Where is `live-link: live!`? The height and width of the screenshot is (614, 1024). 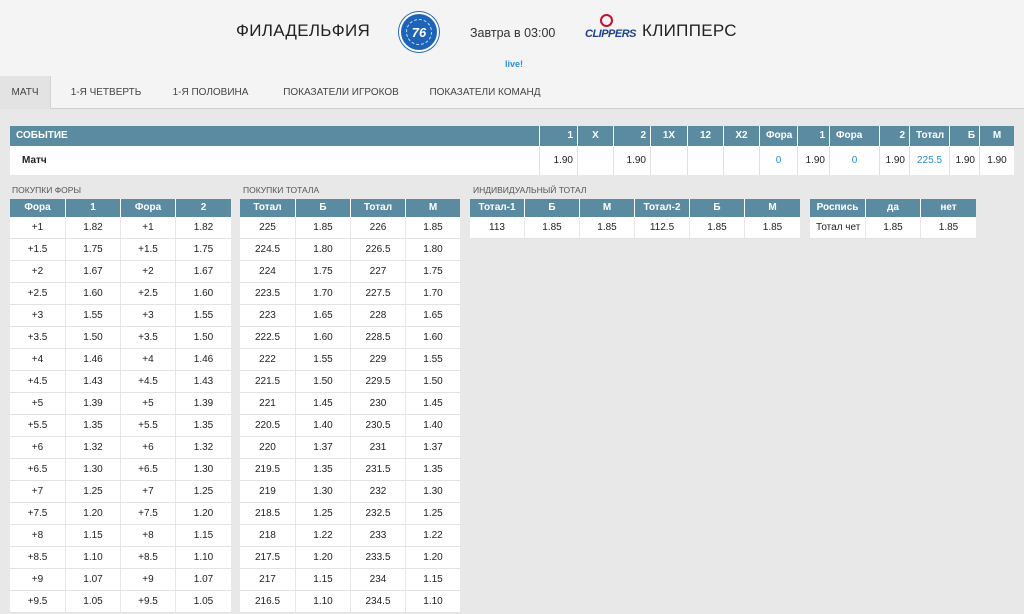 live-link: live! is located at coordinates (514, 64).